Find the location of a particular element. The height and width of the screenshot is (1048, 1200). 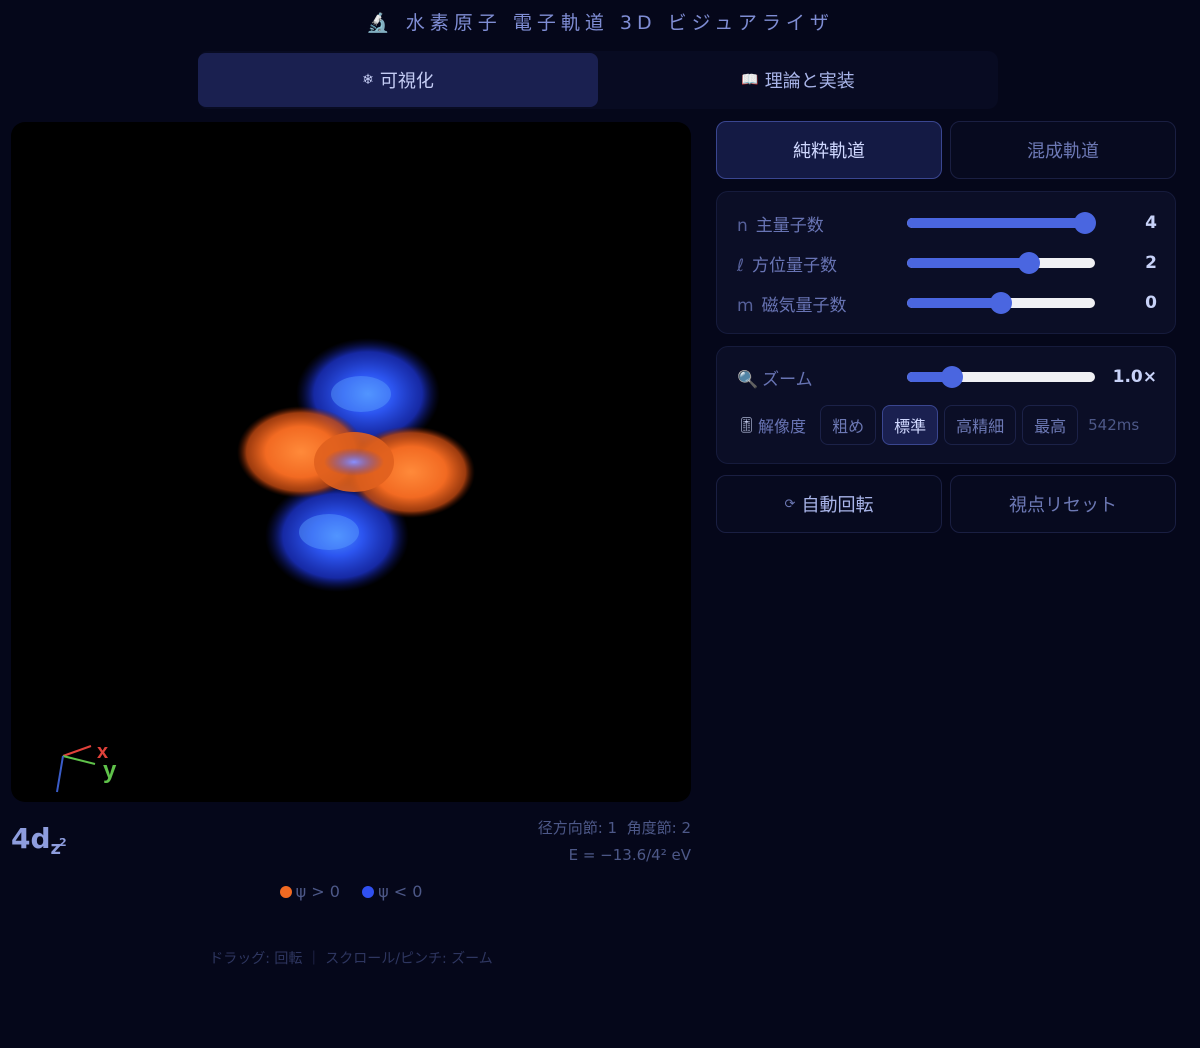

quantum-l-symbol: ℓ is located at coordinates (741, 265).